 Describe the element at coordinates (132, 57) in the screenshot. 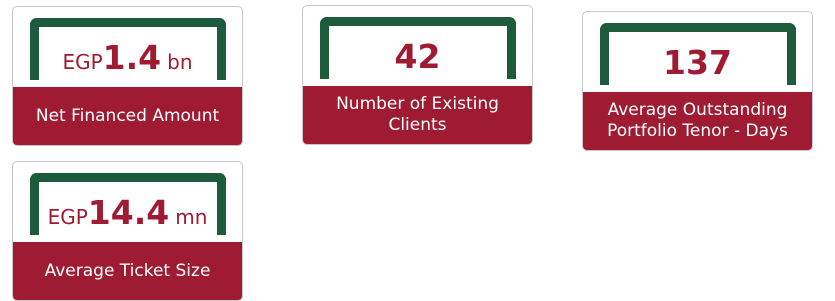

I see `kpi-number: 1.4` at that location.